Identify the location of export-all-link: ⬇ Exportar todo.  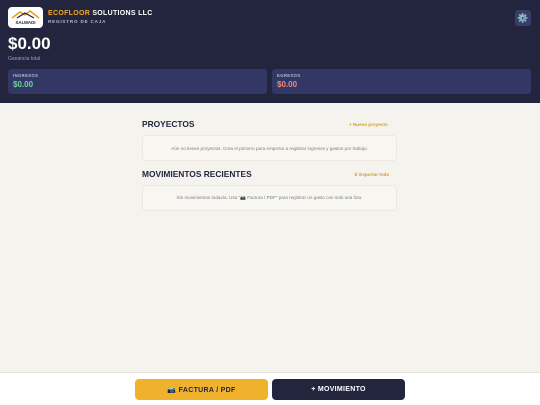
(371, 175).